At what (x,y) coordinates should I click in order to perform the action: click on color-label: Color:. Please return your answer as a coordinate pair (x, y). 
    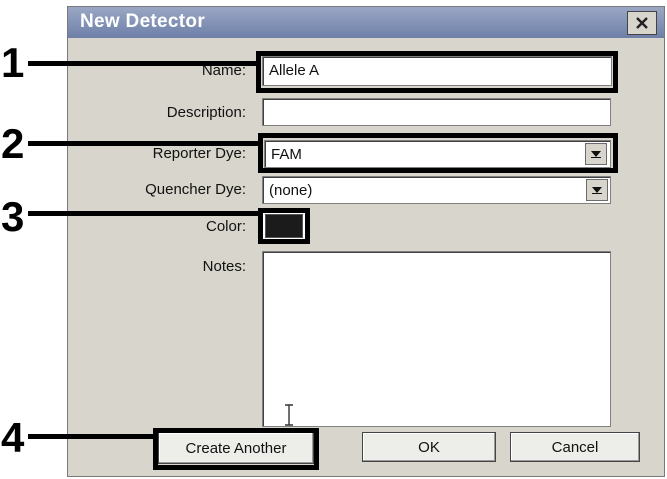
    Looking at the image, I should click on (225, 226).